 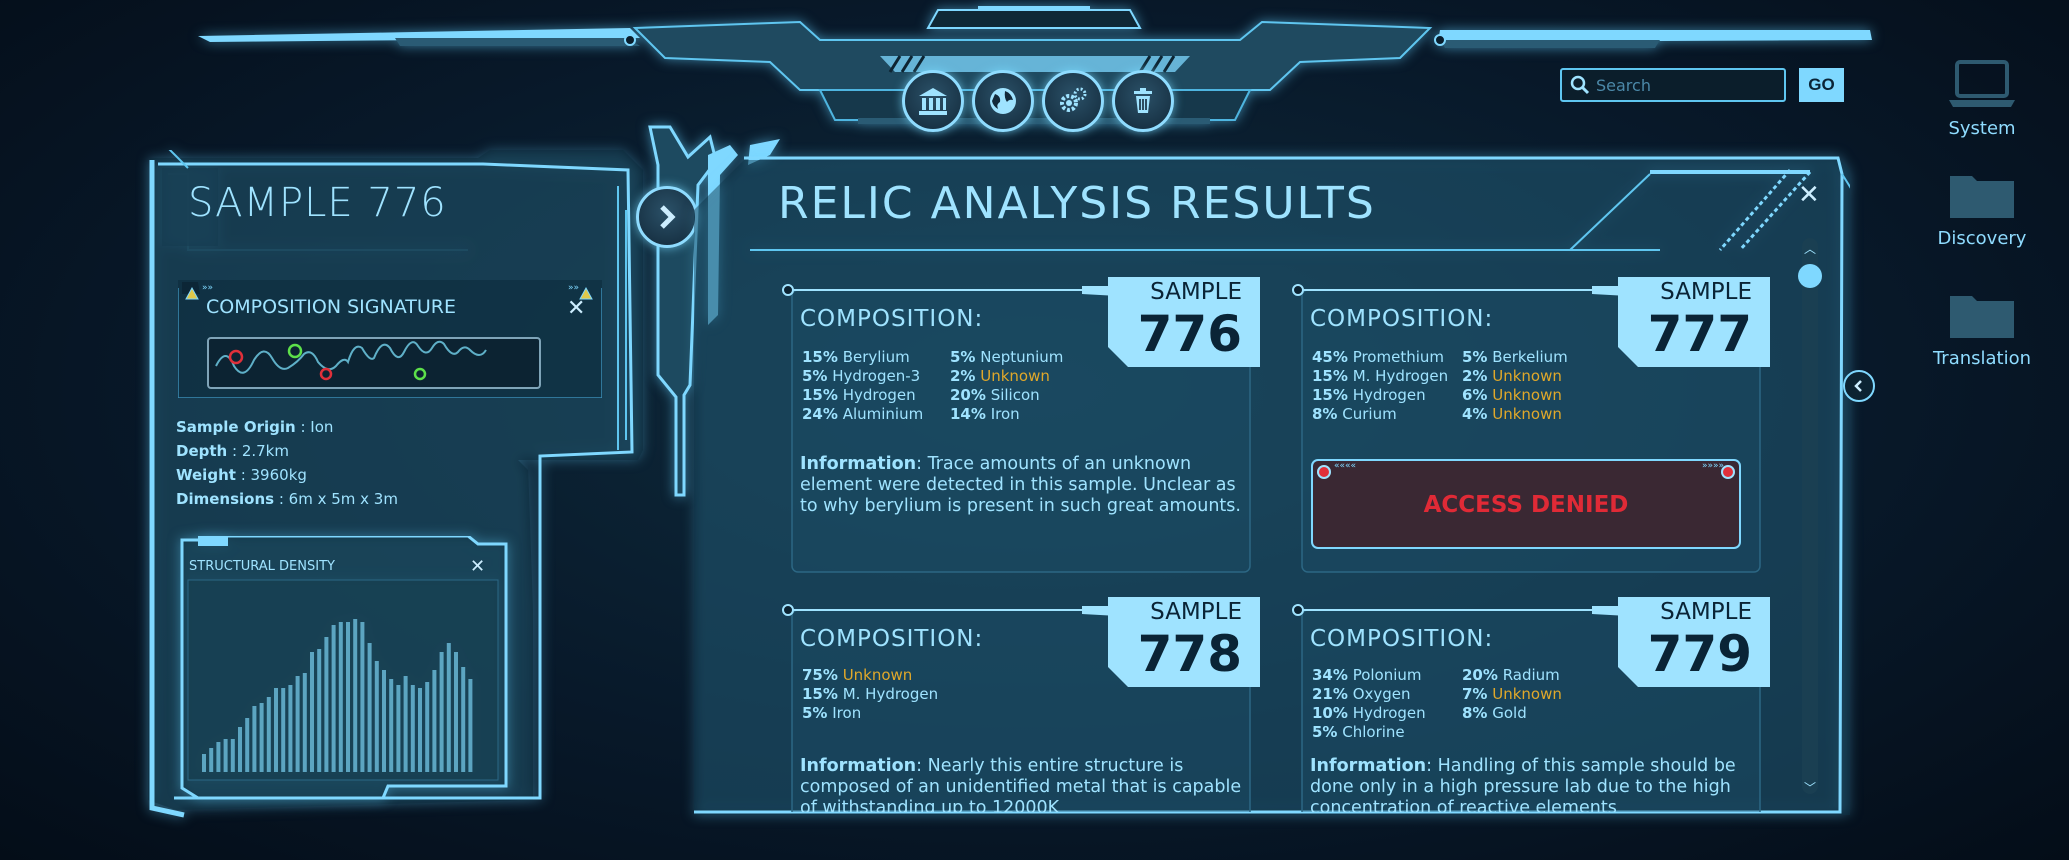 I want to click on sample-badge: SAMPLE 777, so click(x=1694, y=320).